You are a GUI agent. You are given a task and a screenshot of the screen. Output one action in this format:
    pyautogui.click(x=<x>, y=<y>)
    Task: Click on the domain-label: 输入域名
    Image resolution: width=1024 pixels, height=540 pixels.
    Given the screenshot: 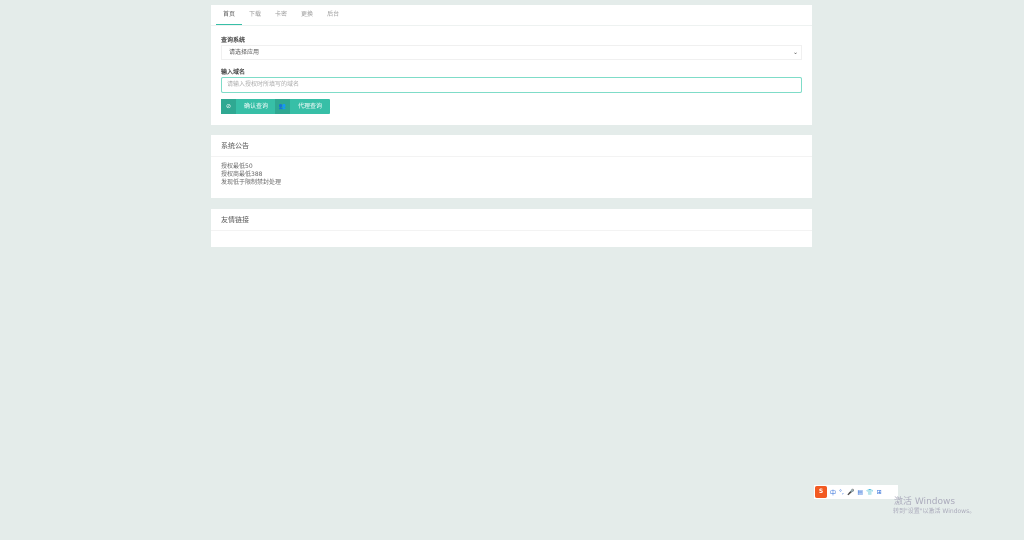 What is the action you would take?
    pyautogui.click(x=233, y=72)
    